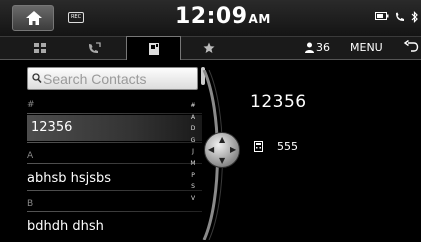  Describe the element at coordinates (276, 146) in the screenshot. I see `contact-phone-row: 555` at that location.